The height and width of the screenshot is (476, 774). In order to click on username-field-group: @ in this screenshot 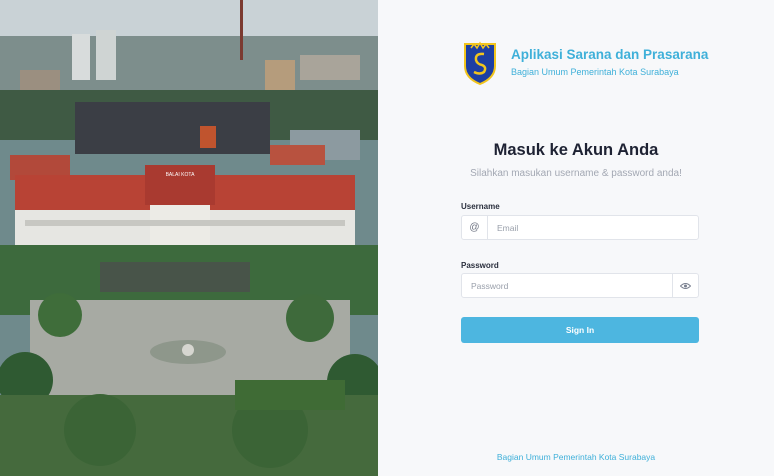, I will do `click(580, 227)`.